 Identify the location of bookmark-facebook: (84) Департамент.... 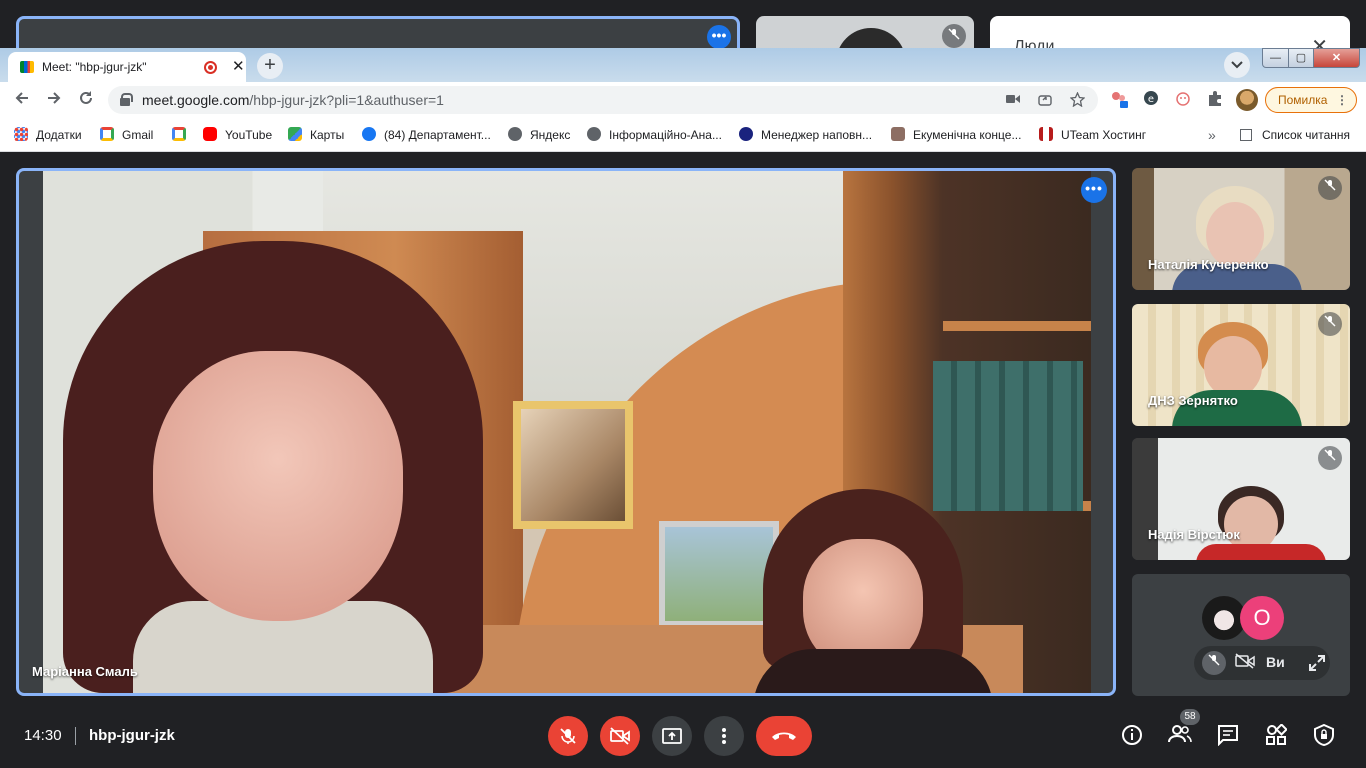
(426, 135).